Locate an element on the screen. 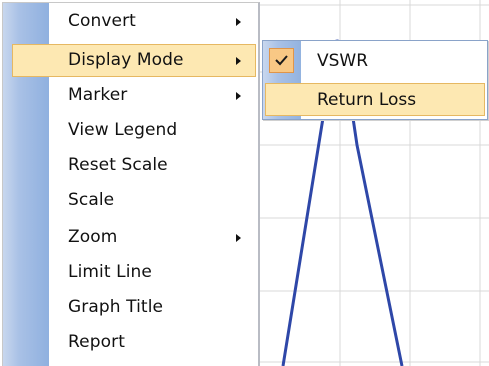  menu-item-label: Zoom is located at coordinates (93, 237).